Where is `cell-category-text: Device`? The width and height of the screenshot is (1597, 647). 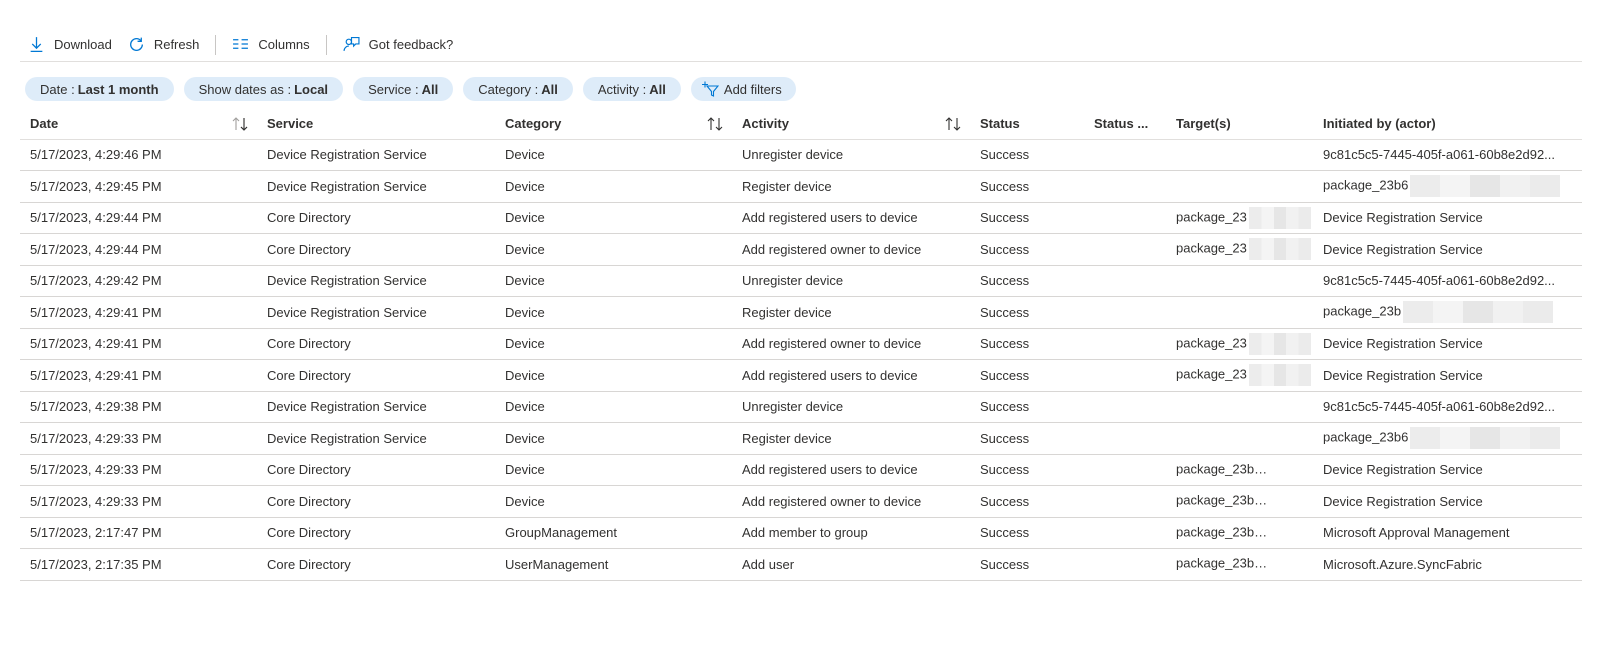
cell-category-text: Device is located at coordinates (525, 186).